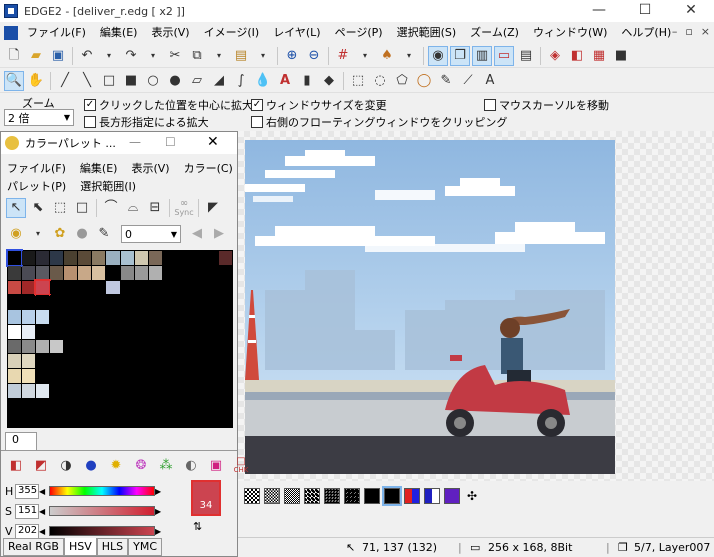  Describe the element at coordinates (526, 56) in the screenshot. I see `info-window-icon: ▤` at that location.